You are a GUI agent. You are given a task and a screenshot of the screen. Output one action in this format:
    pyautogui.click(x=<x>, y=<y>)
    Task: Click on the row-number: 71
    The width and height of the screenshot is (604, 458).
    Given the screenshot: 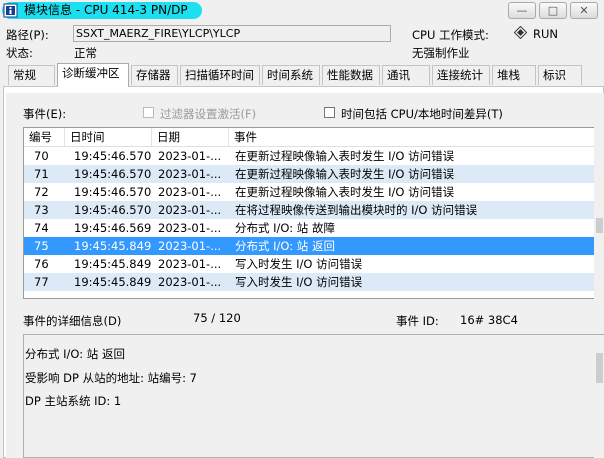 What is the action you would take?
    pyautogui.click(x=41, y=174)
    